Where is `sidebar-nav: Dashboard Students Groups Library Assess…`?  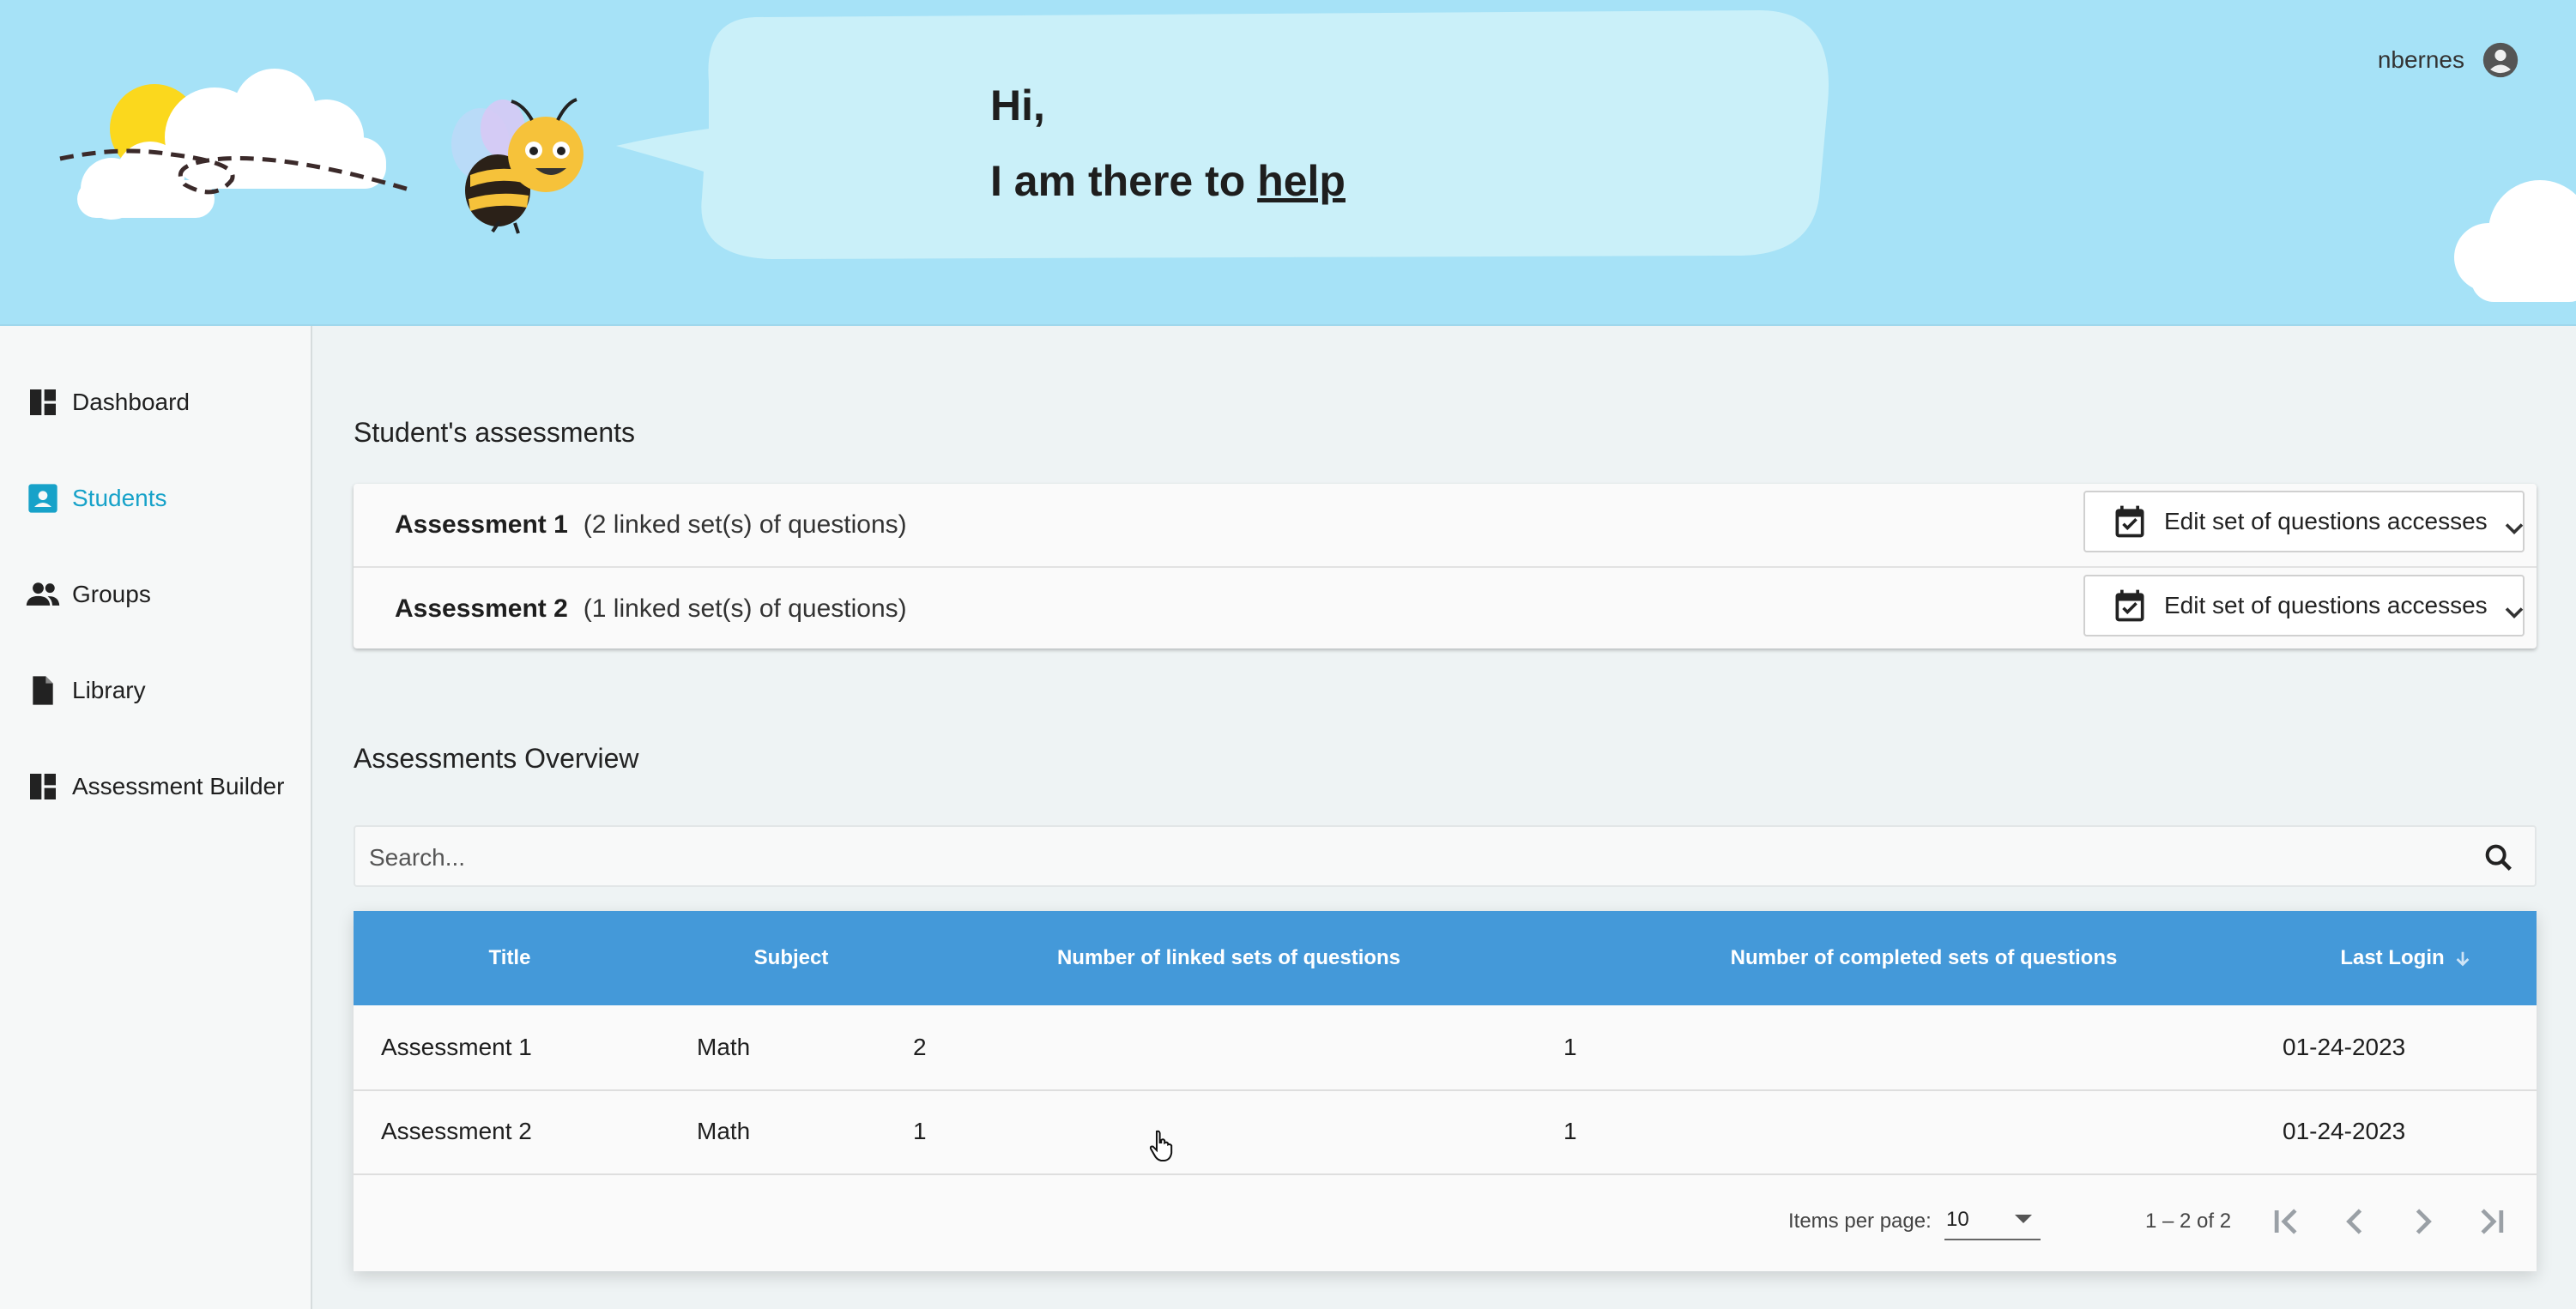 sidebar-nav: Dashboard Students Groups Library Assess… is located at coordinates (156, 817).